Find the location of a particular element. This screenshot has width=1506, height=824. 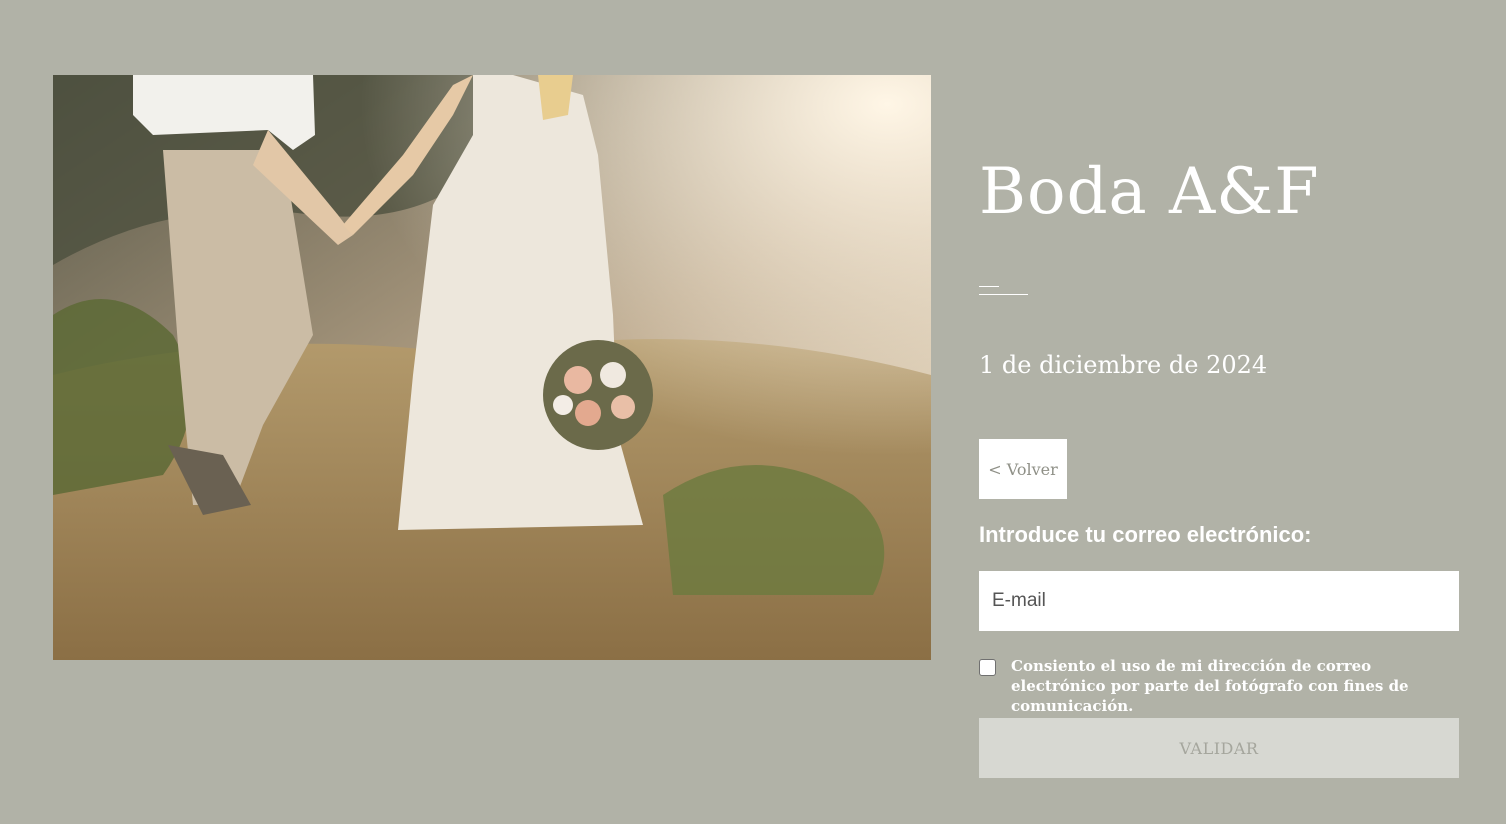

event-date: 1 de diciembre de 2024 is located at coordinates (1123, 365).